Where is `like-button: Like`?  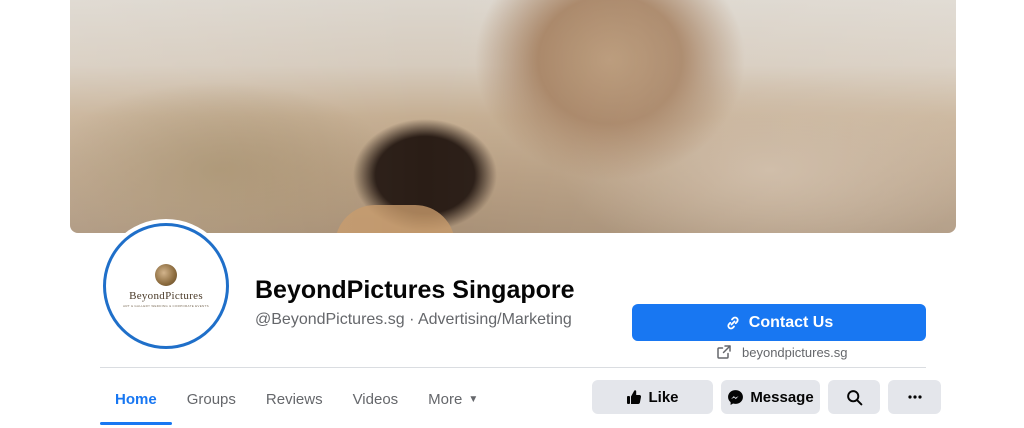 like-button: Like is located at coordinates (652, 397).